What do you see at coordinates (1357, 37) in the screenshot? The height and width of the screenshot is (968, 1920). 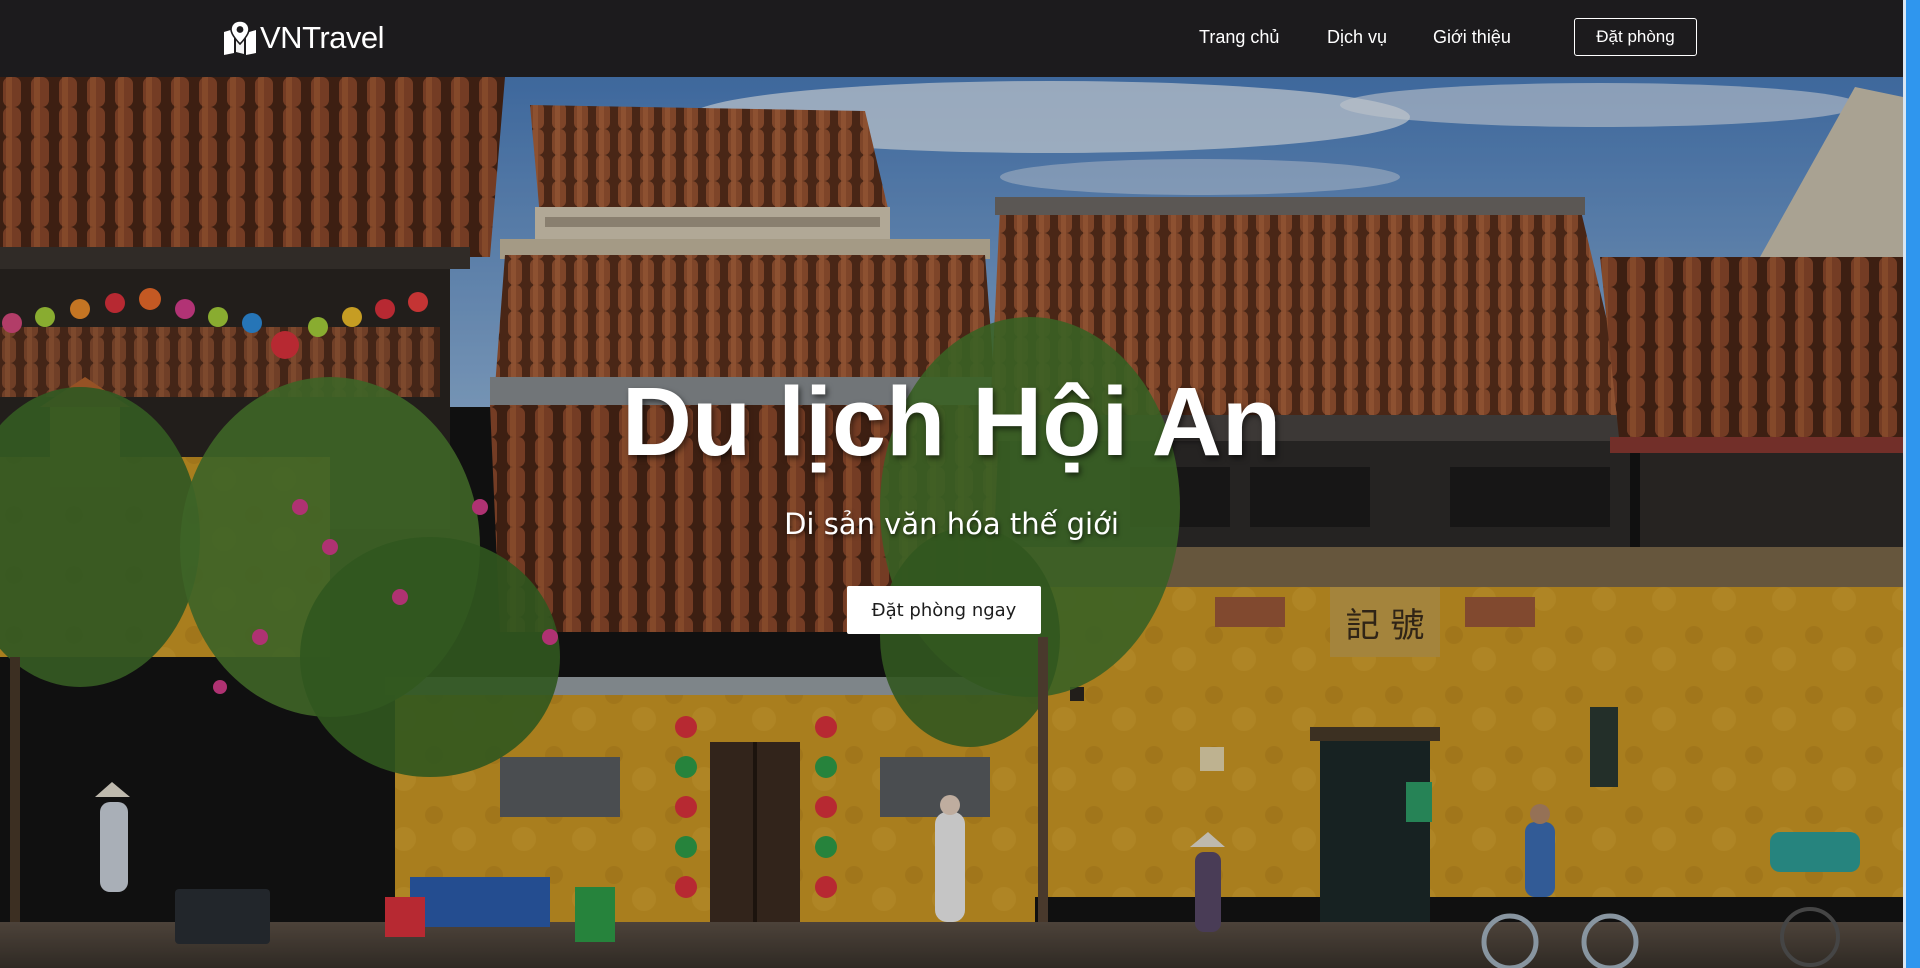 I see `nav-link-services: Dịch vụ` at bounding box center [1357, 37].